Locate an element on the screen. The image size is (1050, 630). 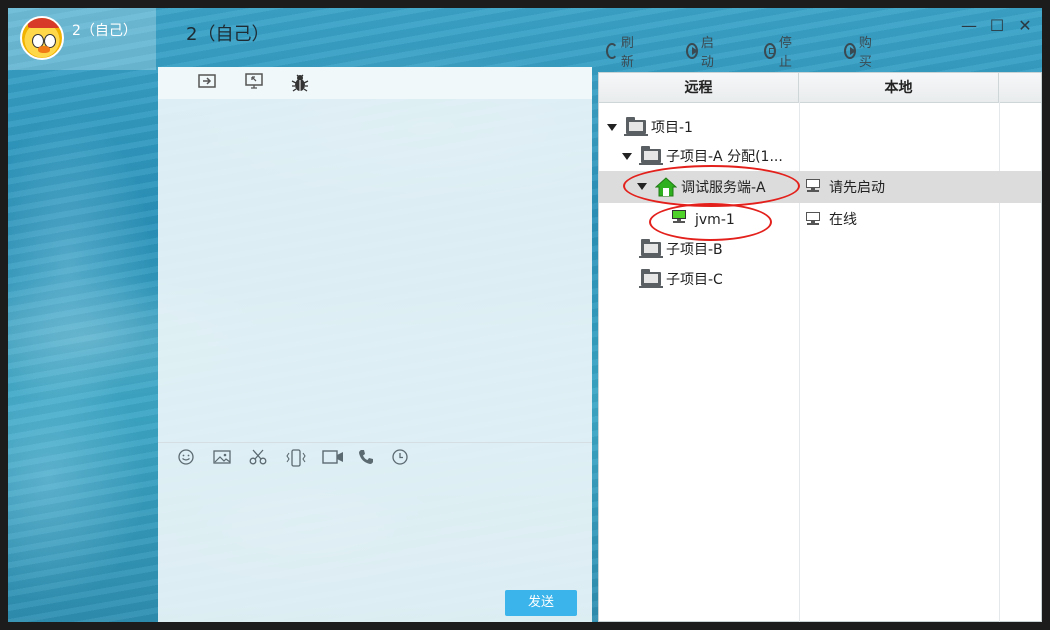
history-icon is located at coordinates (400, 459).